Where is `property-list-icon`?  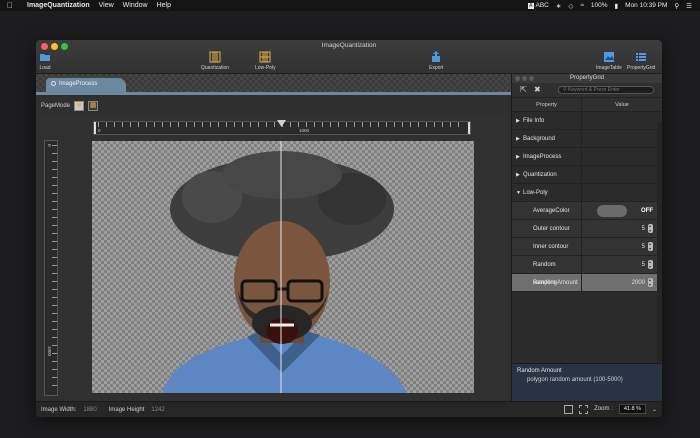
property-list-icon is located at coordinates (641, 57).